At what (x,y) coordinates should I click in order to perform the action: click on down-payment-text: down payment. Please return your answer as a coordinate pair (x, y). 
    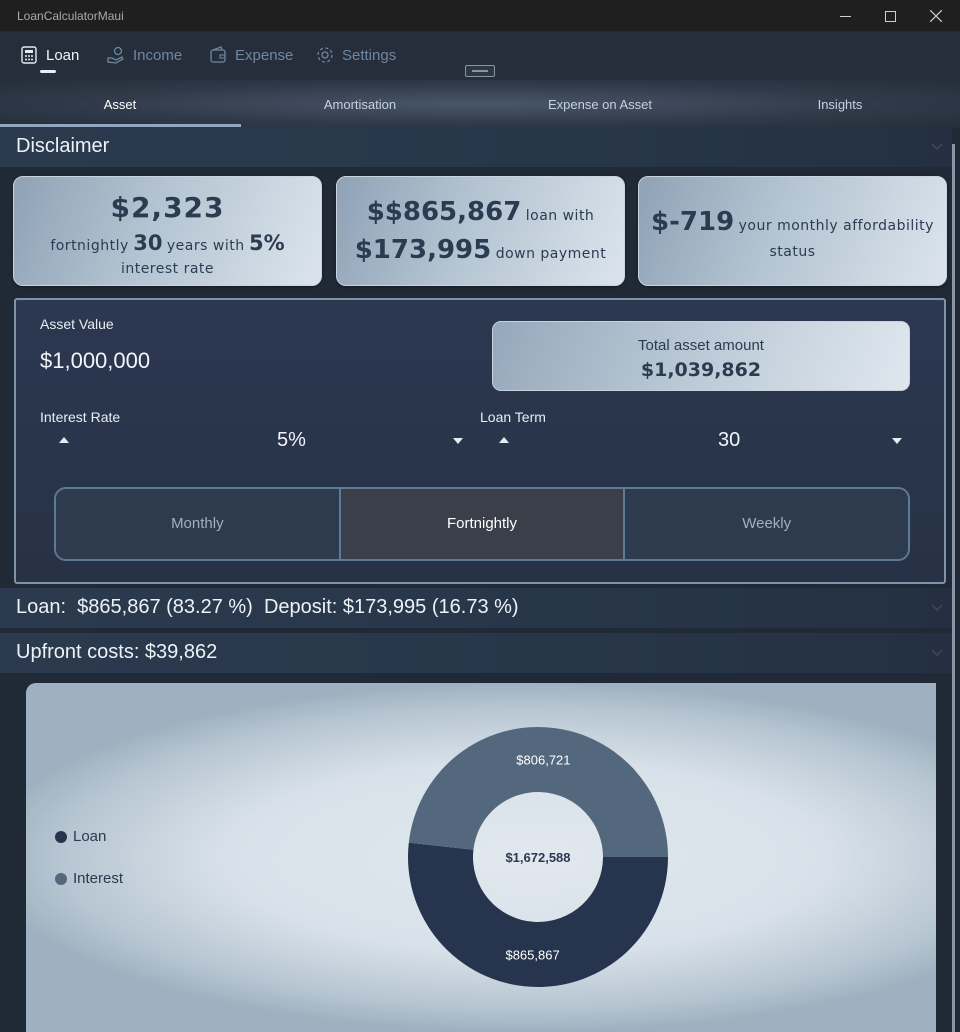
    Looking at the image, I should click on (551, 254).